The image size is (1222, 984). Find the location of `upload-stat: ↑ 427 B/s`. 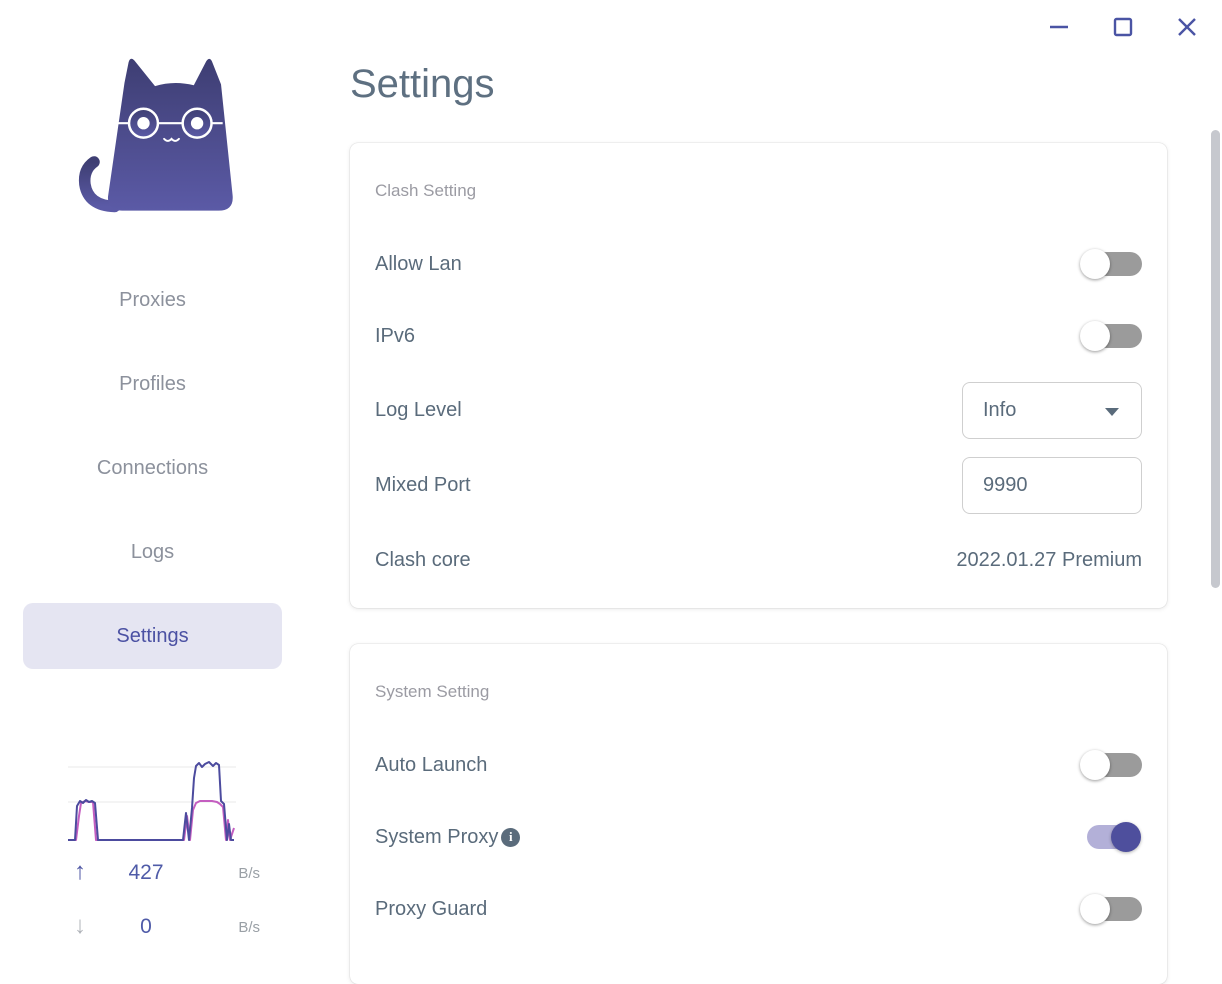

upload-stat: ↑ 427 B/s is located at coordinates (151, 873).